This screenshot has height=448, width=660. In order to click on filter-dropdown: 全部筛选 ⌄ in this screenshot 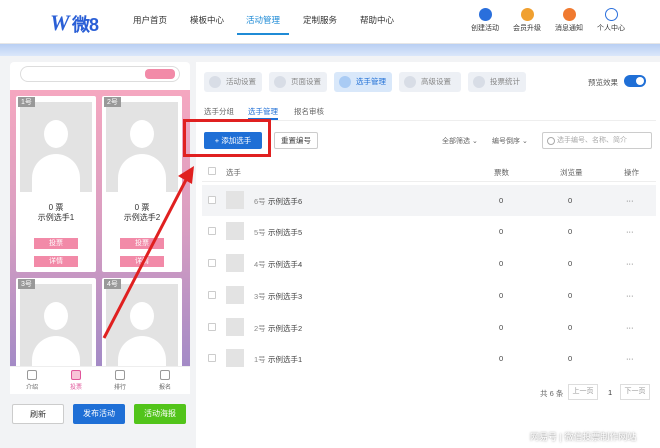, I will do `click(460, 141)`.